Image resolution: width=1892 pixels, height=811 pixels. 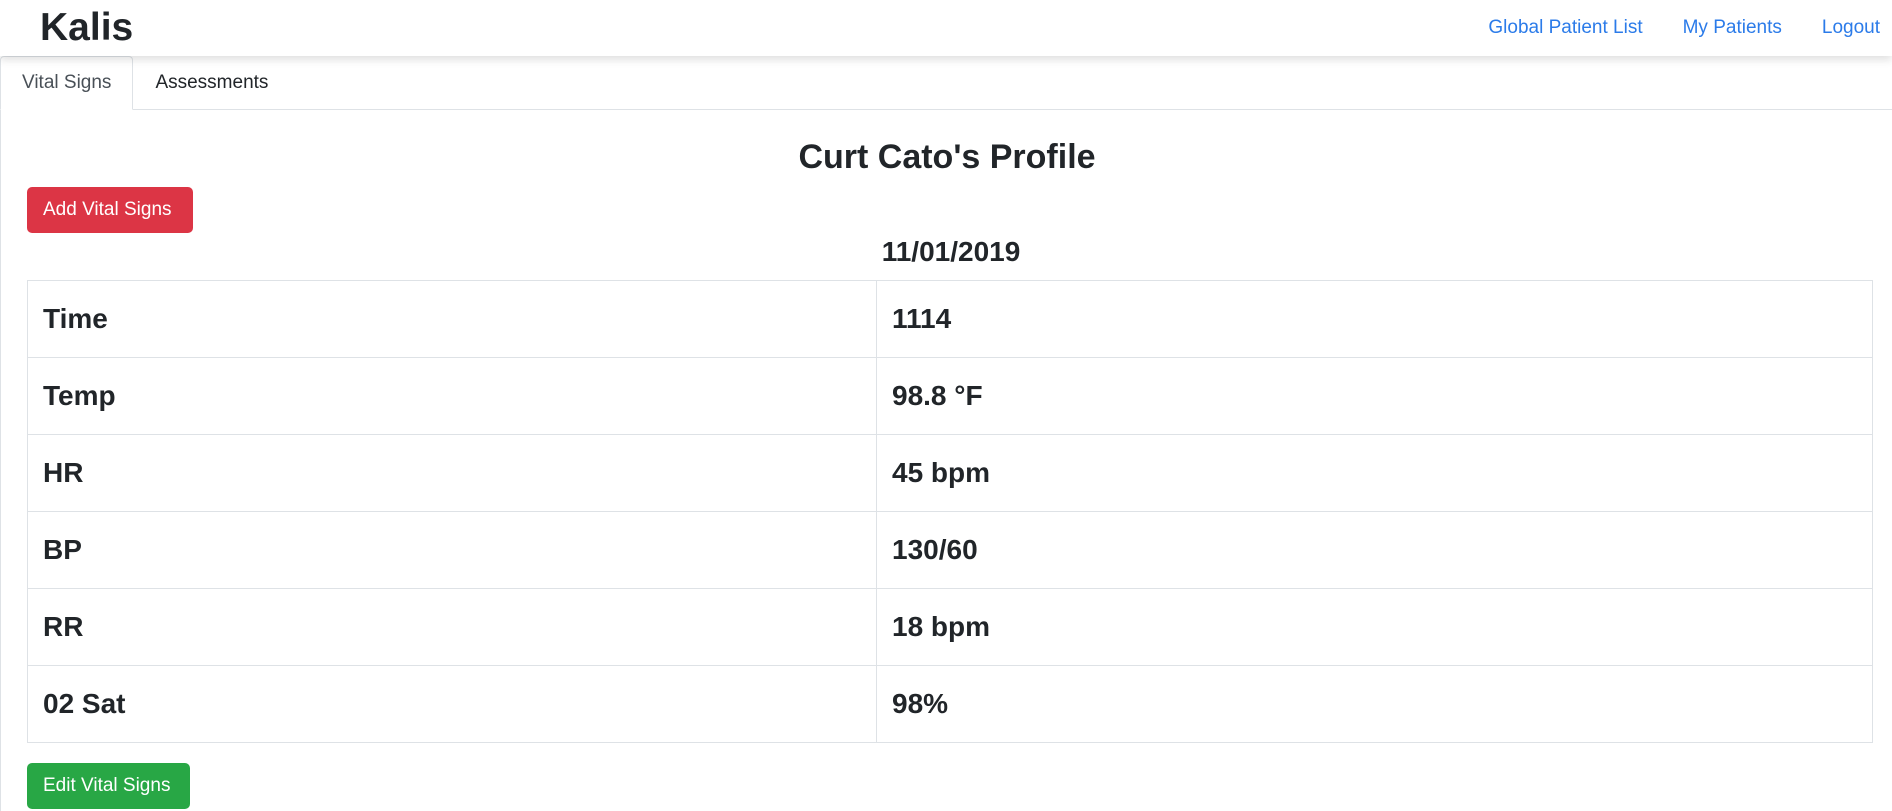 I want to click on table-row: RR 18 bpm, so click(x=950, y=627).